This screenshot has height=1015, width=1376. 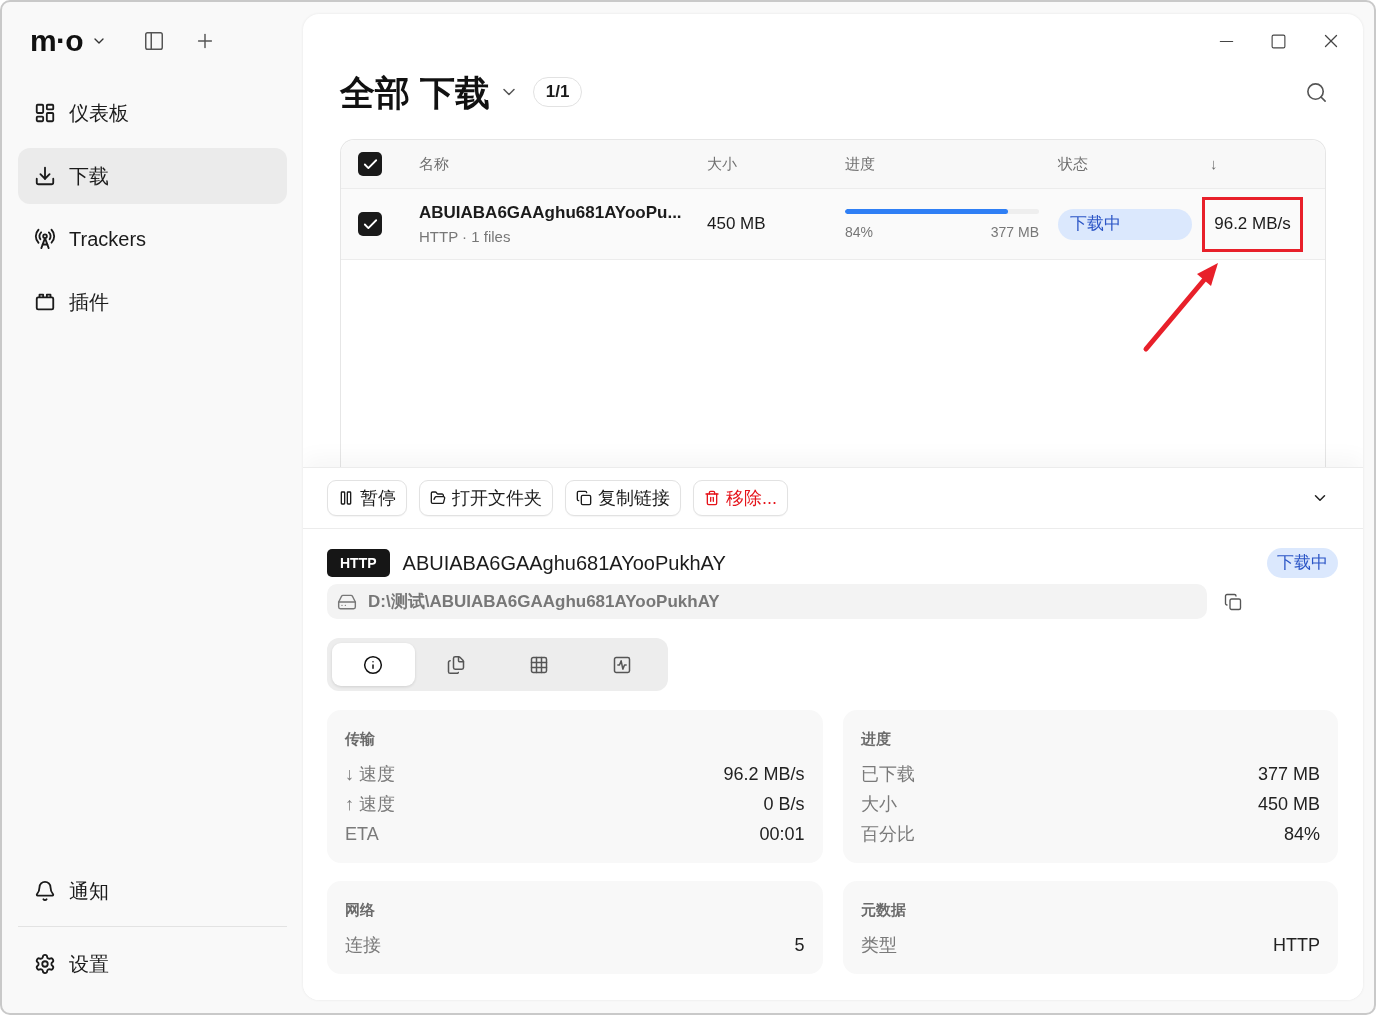 What do you see at coordinates (564, 563) in the screenshot?
I see `detail-title: ABUIABA6GAAghu681AYooPukhAY` at bounding box center [564, 563].